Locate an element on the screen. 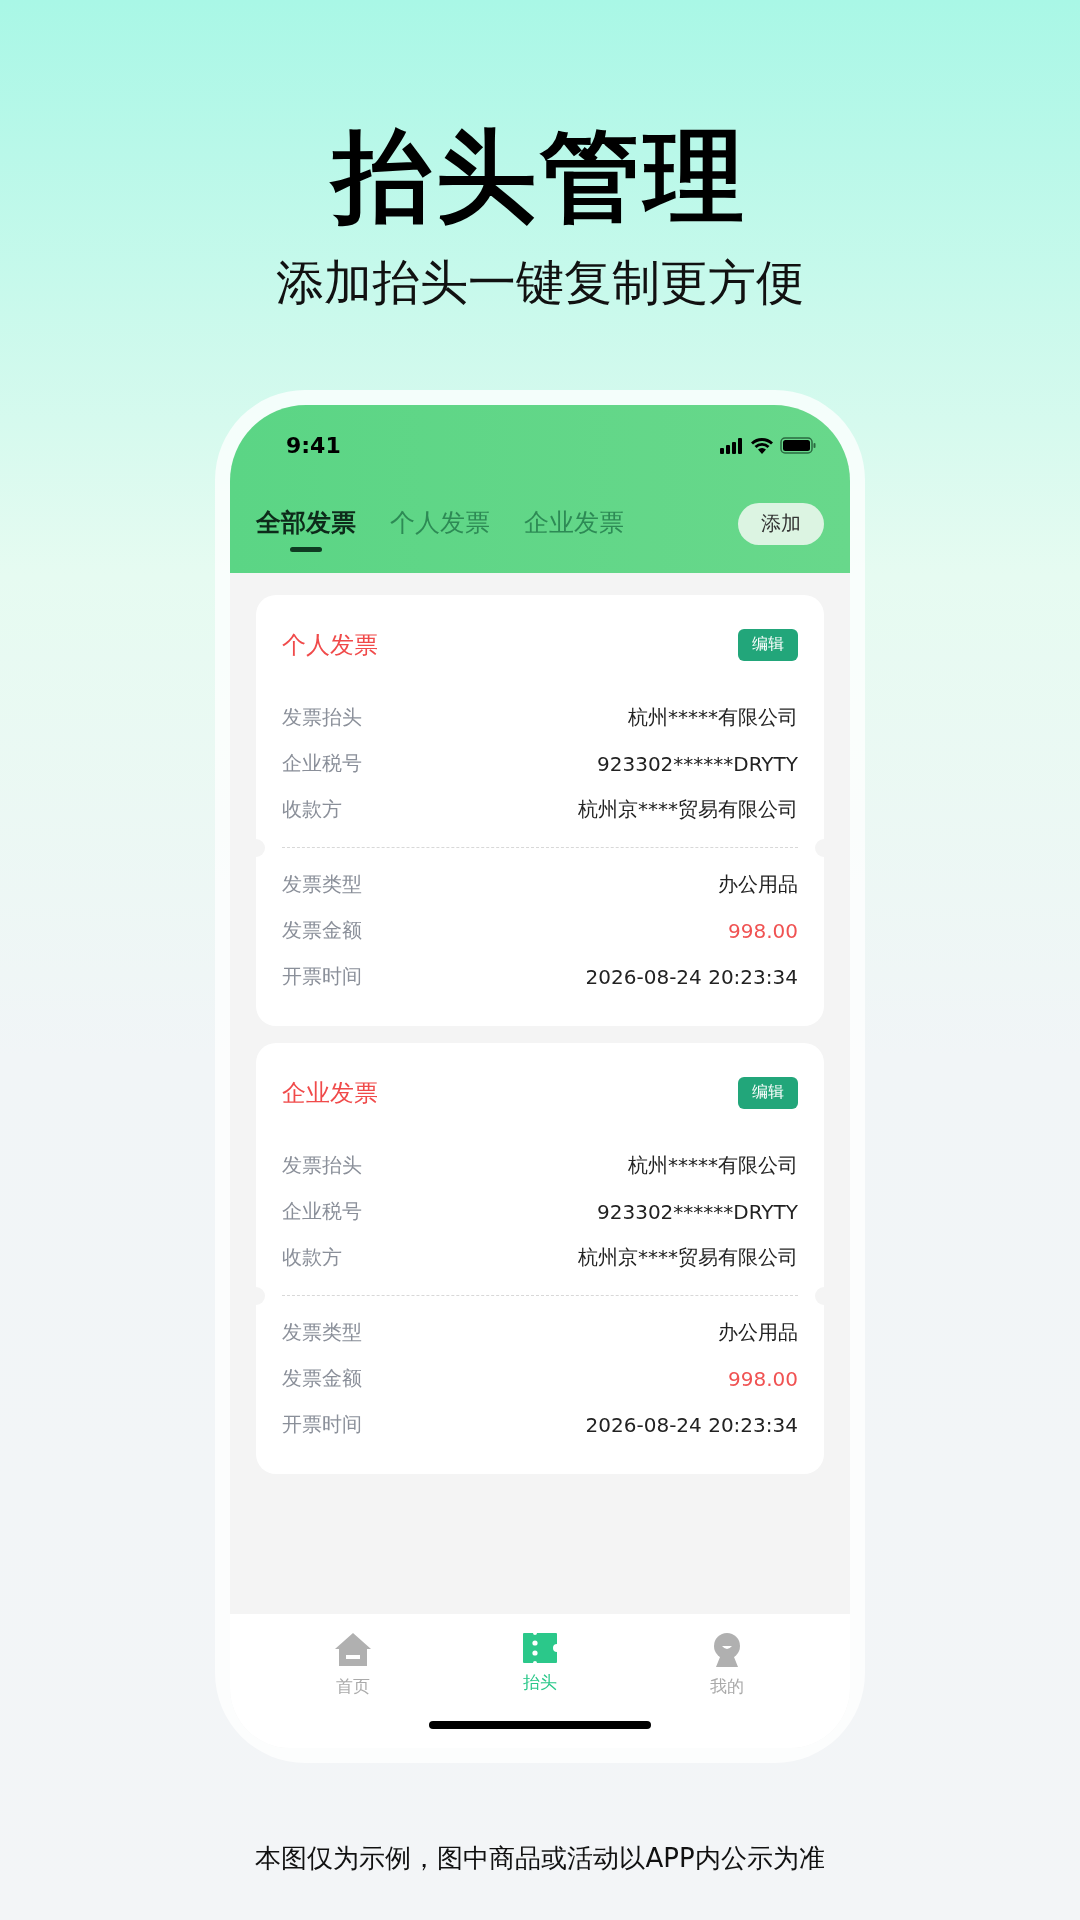  home-icon is located at coordinates (353, 1649).